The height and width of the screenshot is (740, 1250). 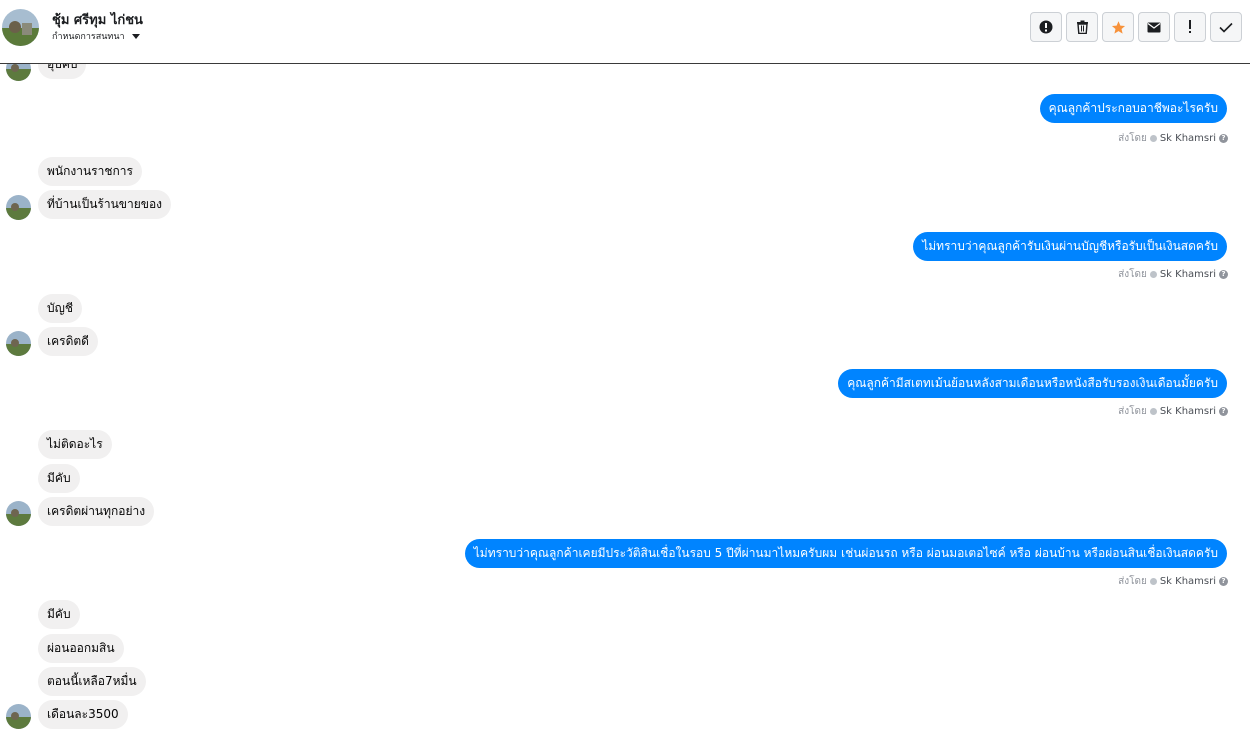 I want to click on caret-down-icon, so click(x=135, y=36).